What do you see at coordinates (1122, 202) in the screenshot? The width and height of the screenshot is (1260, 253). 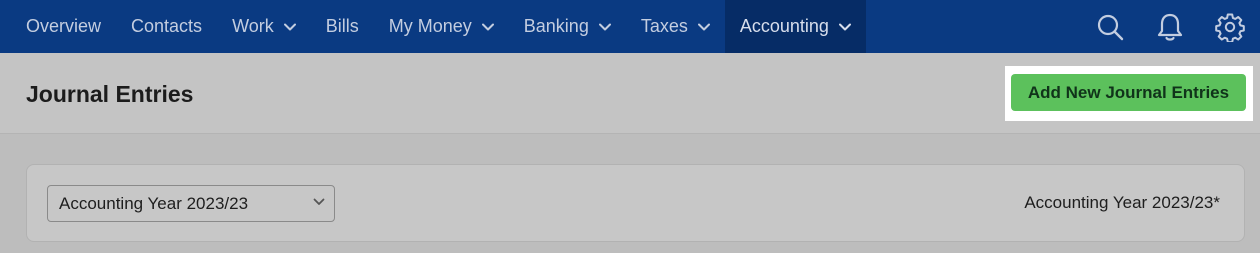 I see `accounting-year-label: Accounting Year 2023/23*` at bounding box center [1122, 202].